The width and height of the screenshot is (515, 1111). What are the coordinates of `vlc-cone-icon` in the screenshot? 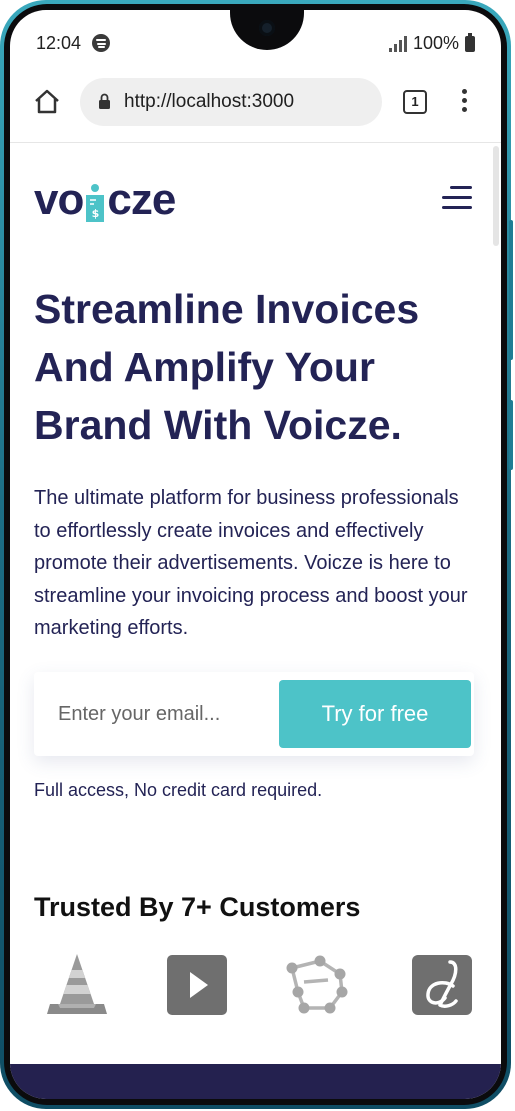 It's located at (77, 984).